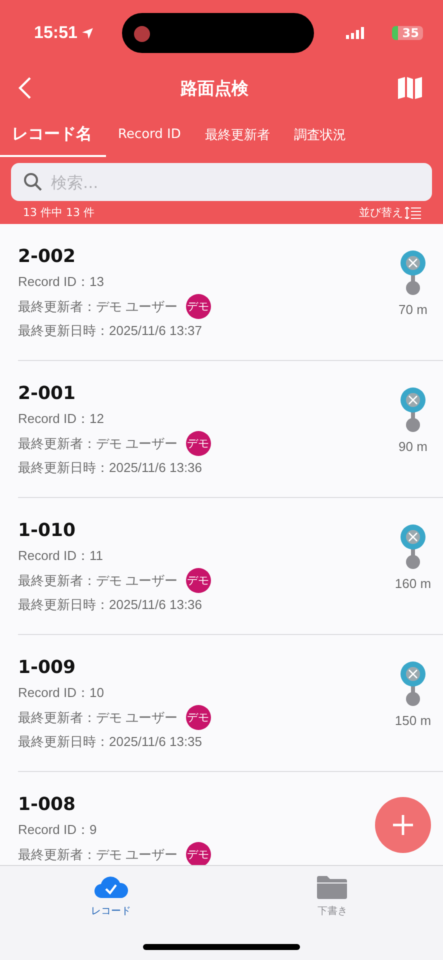 The image size is (443, 960). Describe the element at coordinates (111, 742) in the screenshot. I see `record-updated: 最終更新日時：2025/11/6 13:35` at that location.